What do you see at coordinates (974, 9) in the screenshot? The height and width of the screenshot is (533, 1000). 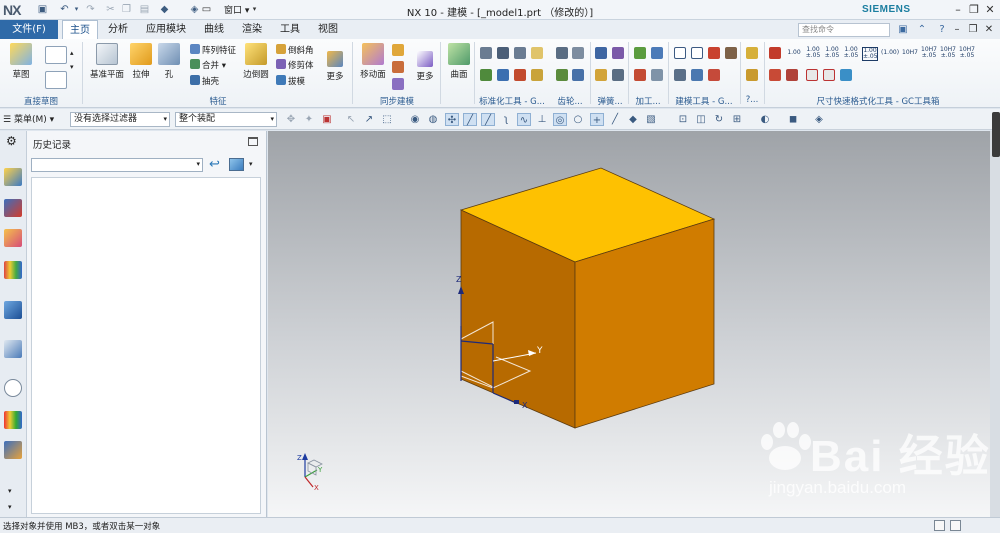 I see `restore-button: ❐` at bounding box center [974, 9].